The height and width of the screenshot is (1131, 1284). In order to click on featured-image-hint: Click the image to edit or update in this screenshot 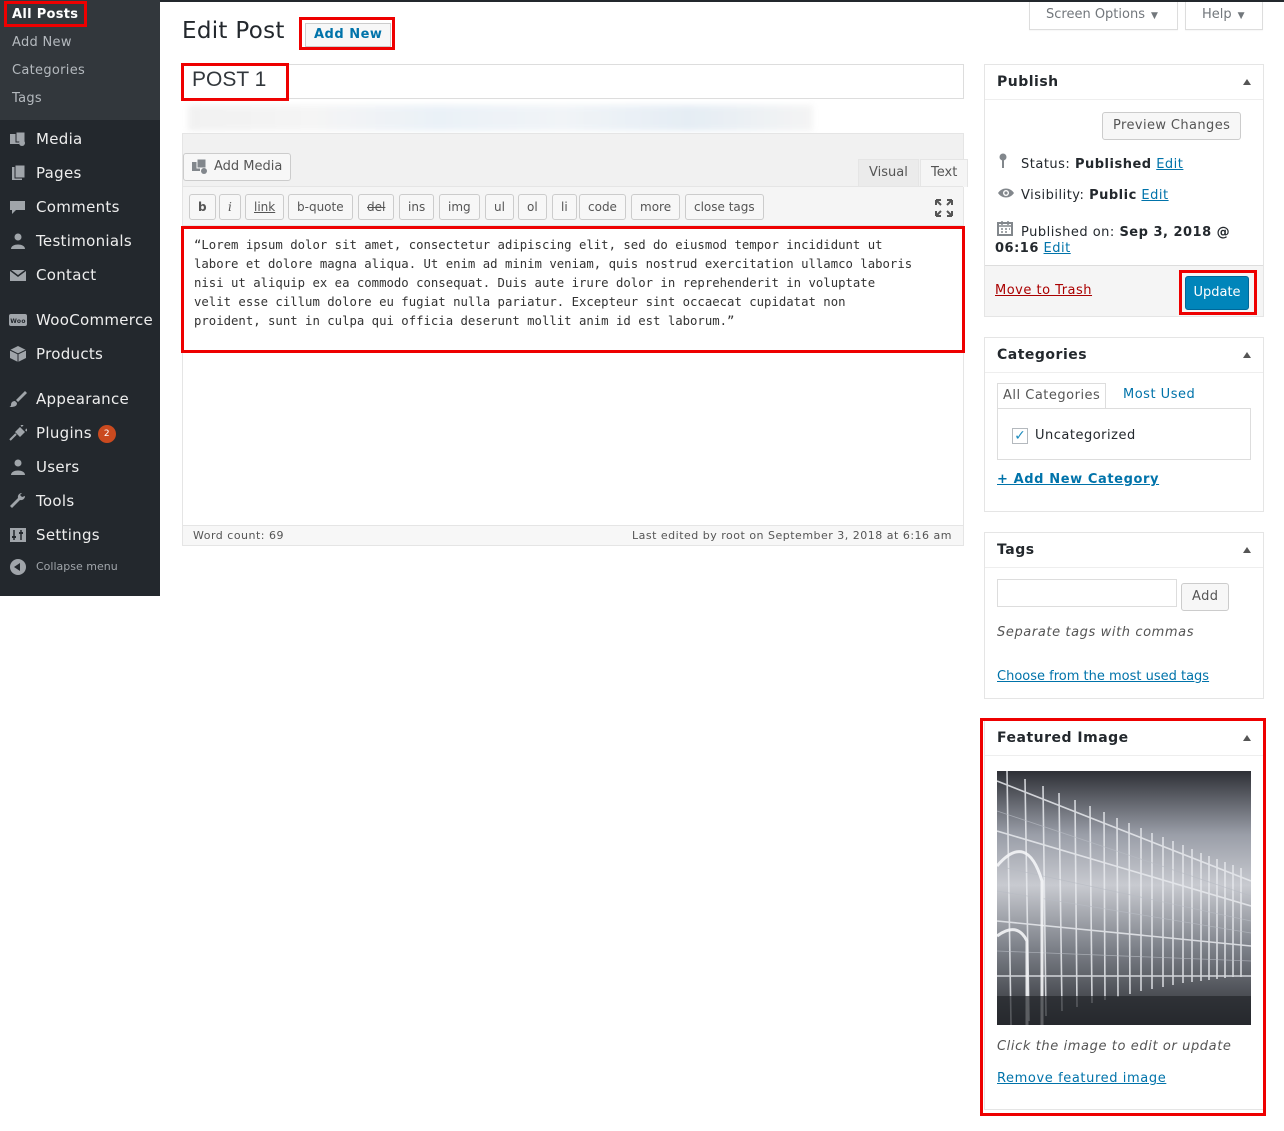, I will do `click(1114, 1046)`.